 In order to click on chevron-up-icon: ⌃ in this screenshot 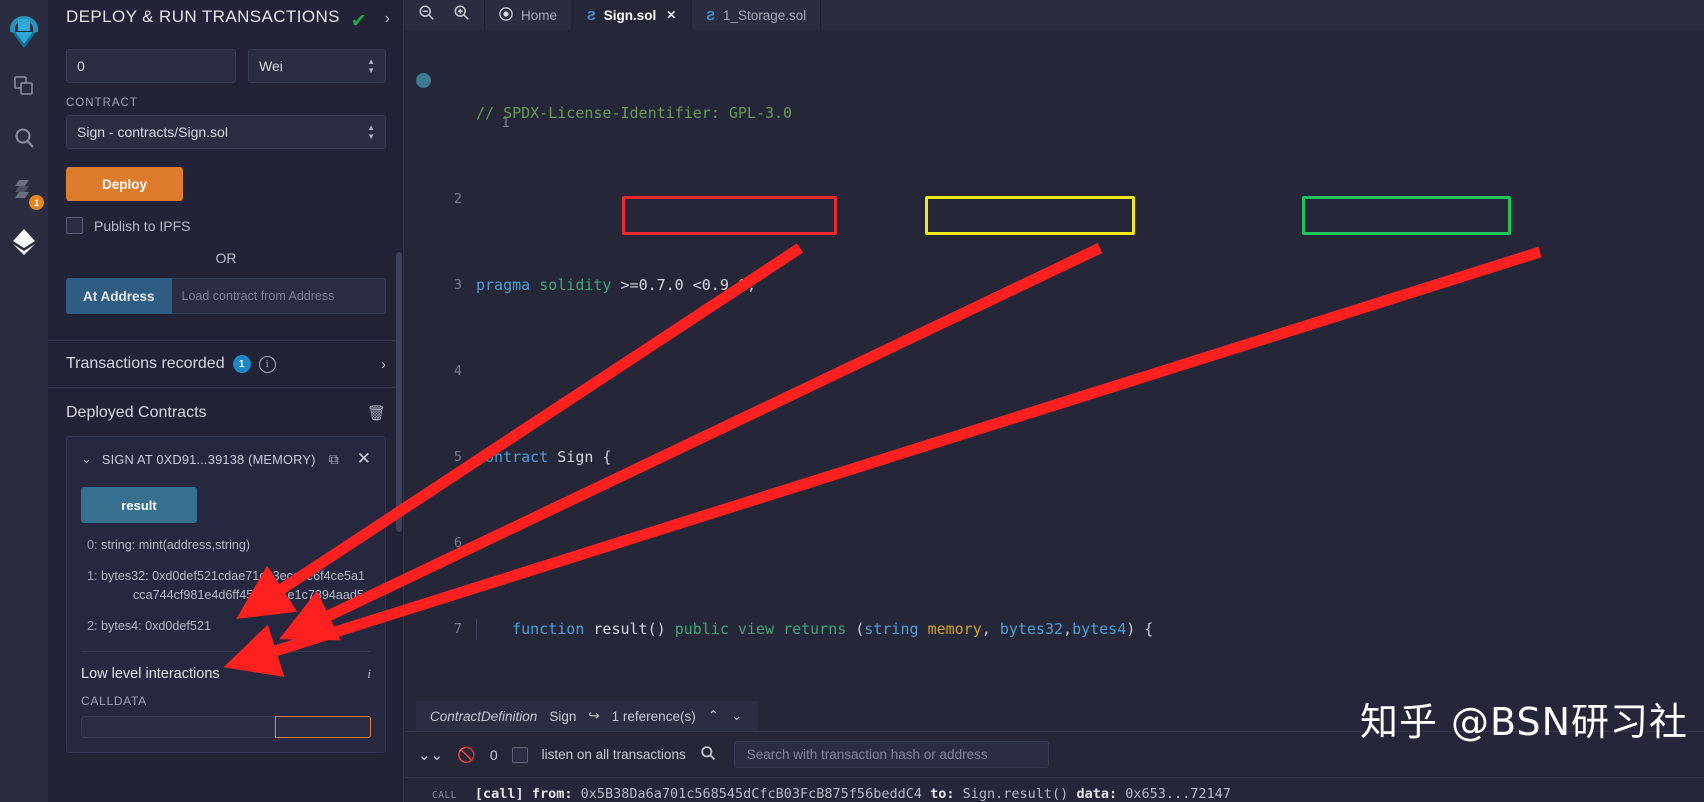, I will do `click(713, 716)`.